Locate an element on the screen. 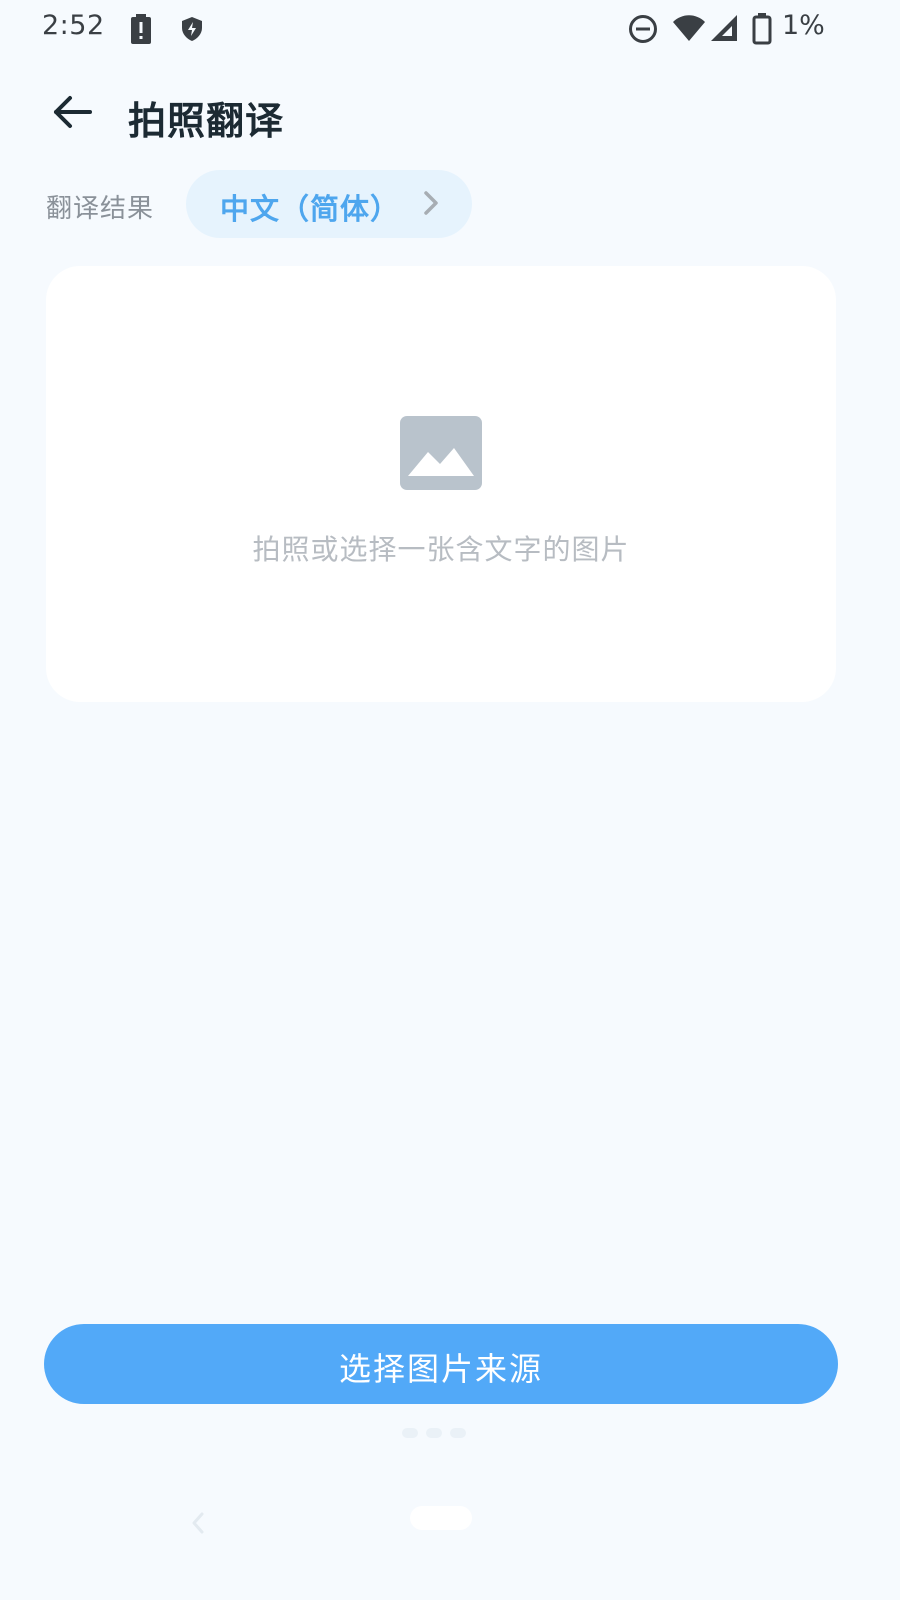 The height and width of the screenshot is (1600, 900). translation-target-row: 翻译结果 中文（简体） is located at coordinates (450, 205).